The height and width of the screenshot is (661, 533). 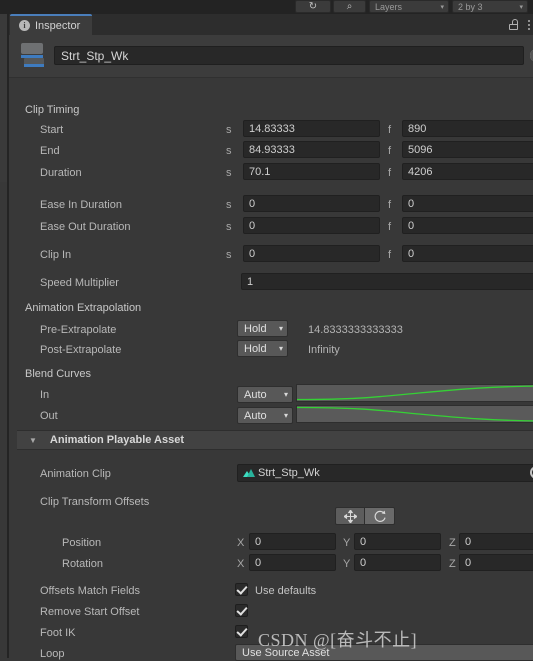 I want to click on ease-in-frames-input: 0, so click(x=467, y=203).